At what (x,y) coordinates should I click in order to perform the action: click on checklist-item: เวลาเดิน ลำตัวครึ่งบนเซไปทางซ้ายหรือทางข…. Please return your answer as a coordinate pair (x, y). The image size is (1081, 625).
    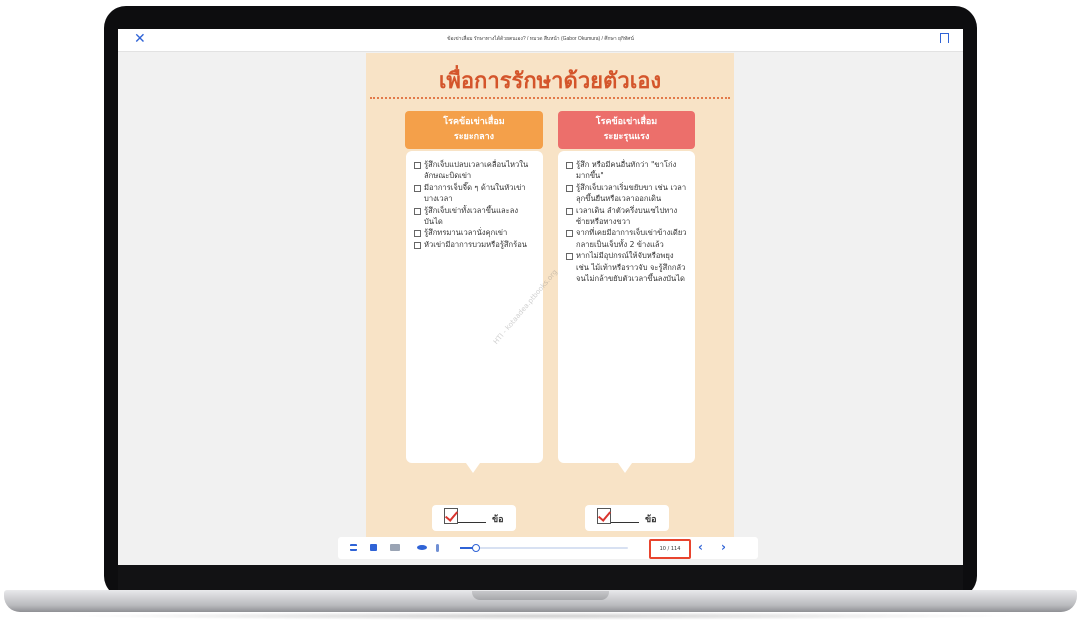
    Looking at the image, I should click on (626, 216).